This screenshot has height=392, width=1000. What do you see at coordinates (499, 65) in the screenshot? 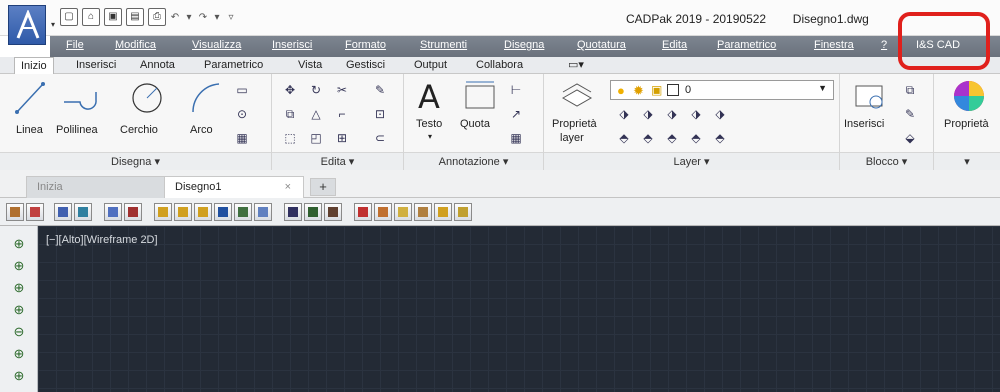
I see `tab-collabora: Collabora` at bounding box center [499, 65].